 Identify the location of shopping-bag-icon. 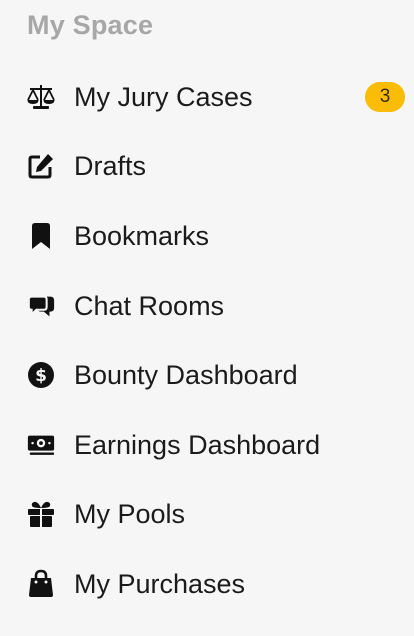
(41, 584).